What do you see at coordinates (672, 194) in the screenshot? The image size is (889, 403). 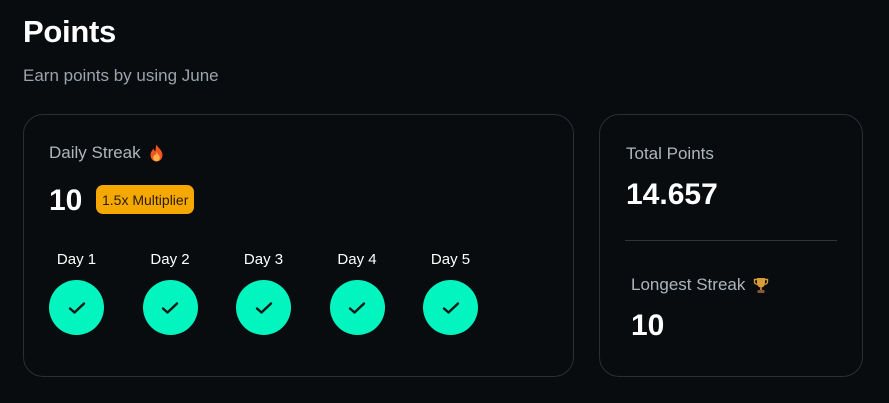 I see `total-points-value: 14.657` at bounding box center [672, 194].